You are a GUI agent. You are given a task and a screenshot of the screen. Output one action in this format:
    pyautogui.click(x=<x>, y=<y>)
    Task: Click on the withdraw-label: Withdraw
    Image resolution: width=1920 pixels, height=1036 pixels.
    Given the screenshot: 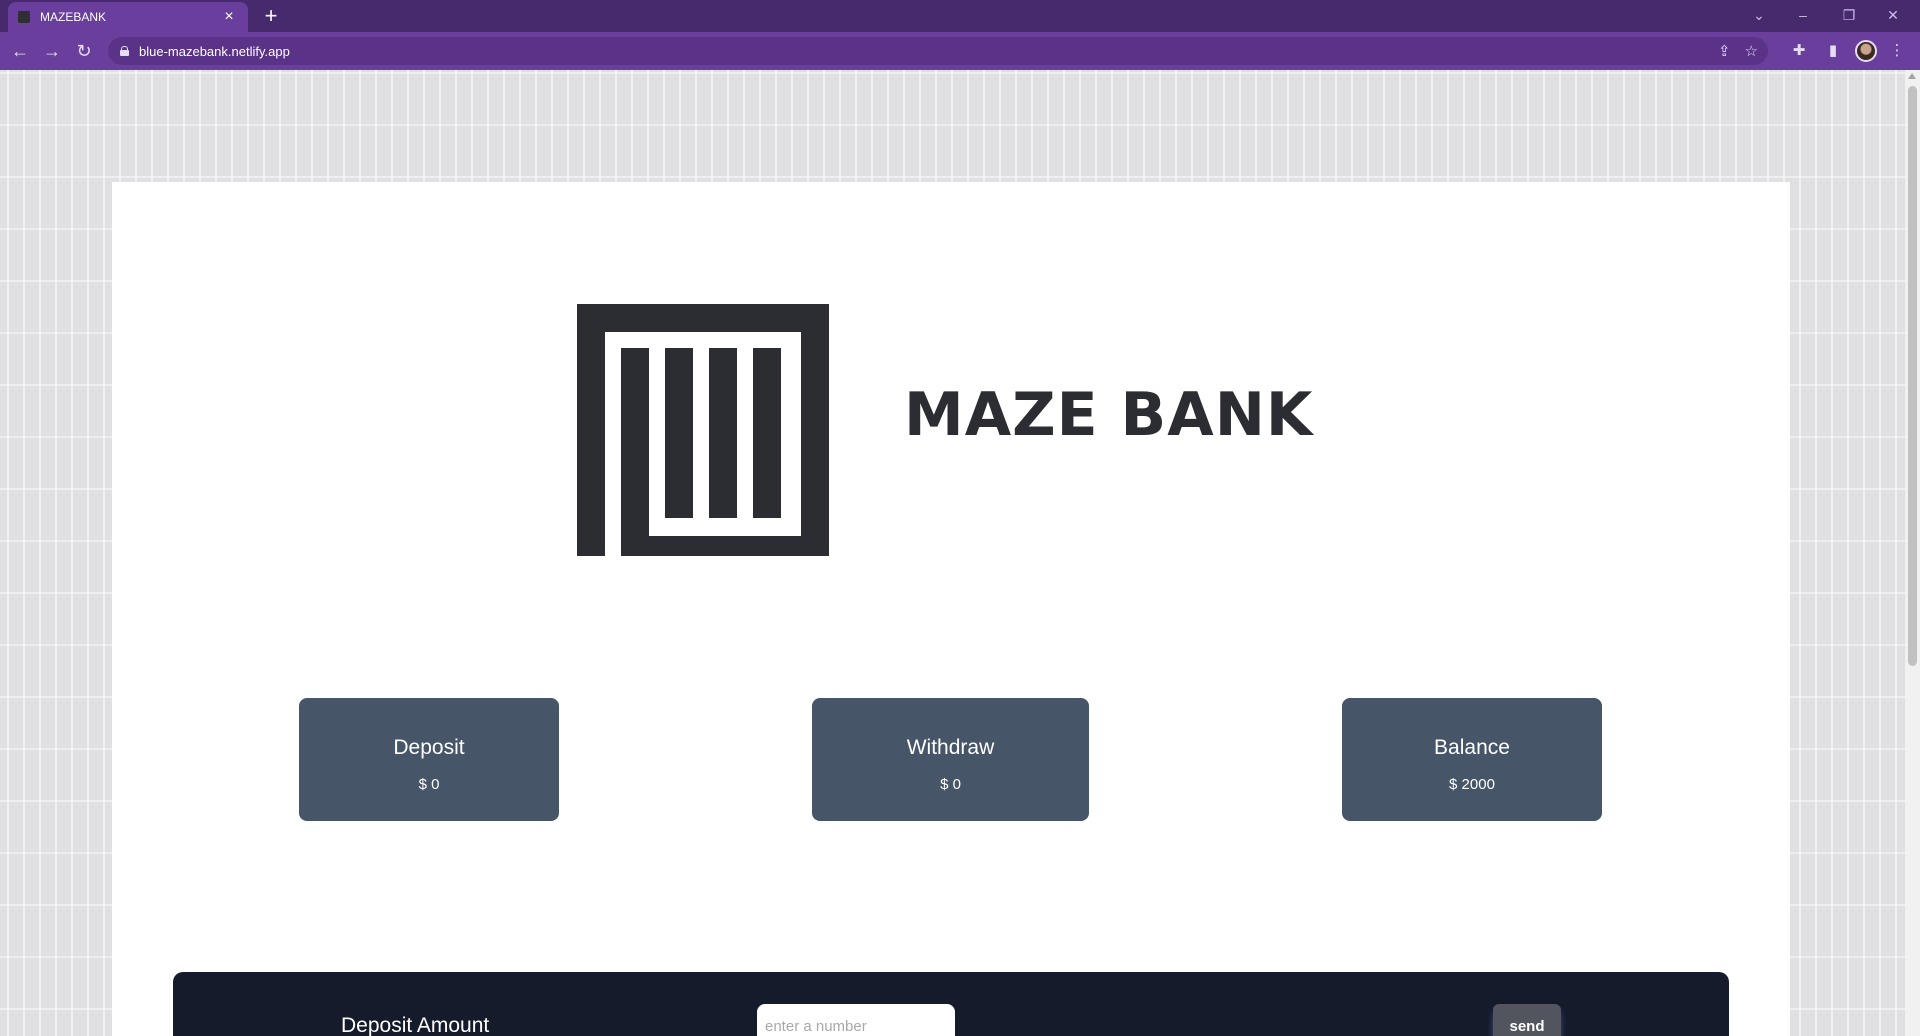 What is the action you would take?
    pyautogui.click(x=950, y=747)
    